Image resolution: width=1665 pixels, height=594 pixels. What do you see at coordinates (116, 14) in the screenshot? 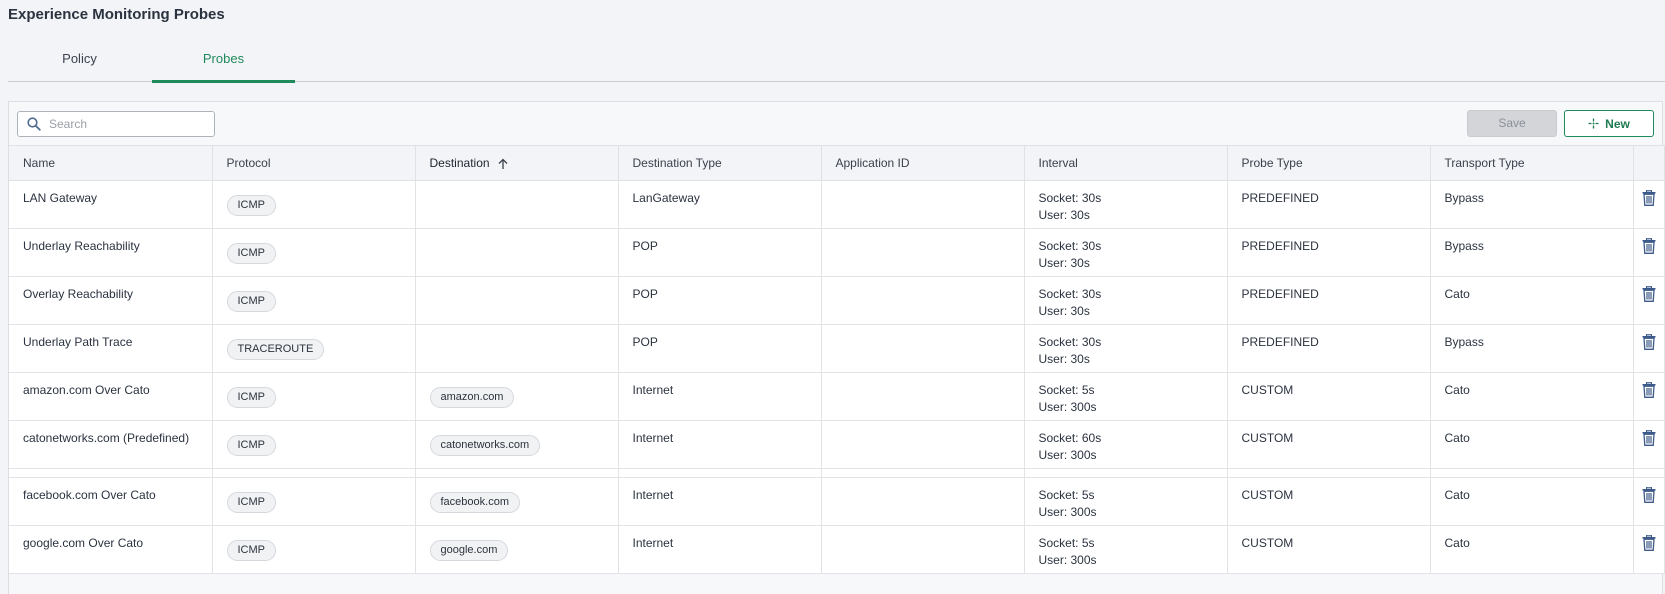
I see `page-title: Experience Monitoring Probes` at bounding box center [116, 14].